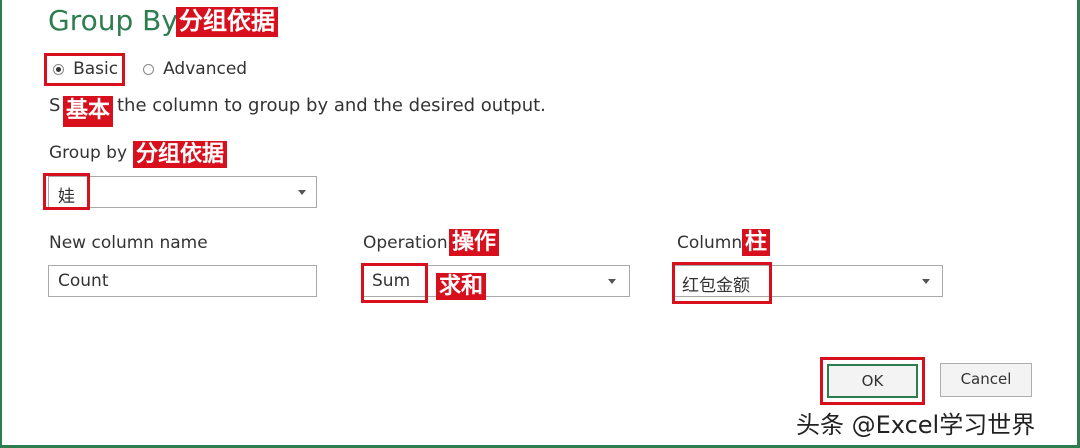 The height and width of the screenshot is (448, 1080). What do you see at coordinates (394, 283) in the screenshot?
I see `operation-highlight-box` at bounding box center [394, 283].